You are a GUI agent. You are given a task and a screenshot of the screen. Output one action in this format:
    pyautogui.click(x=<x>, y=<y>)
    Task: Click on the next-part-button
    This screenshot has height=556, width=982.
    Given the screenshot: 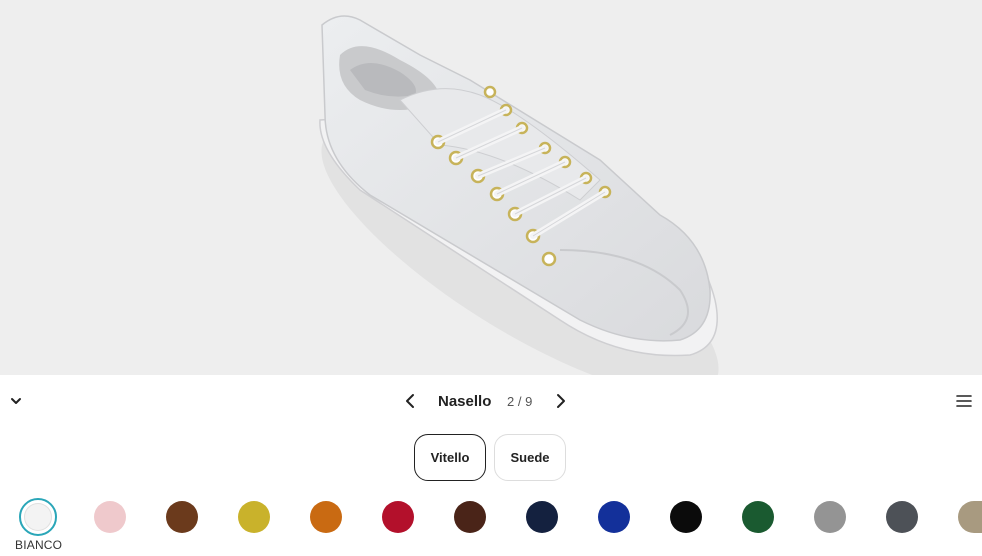 What is the action you would take?
    pyautogui.click(x=560, y=401)
    